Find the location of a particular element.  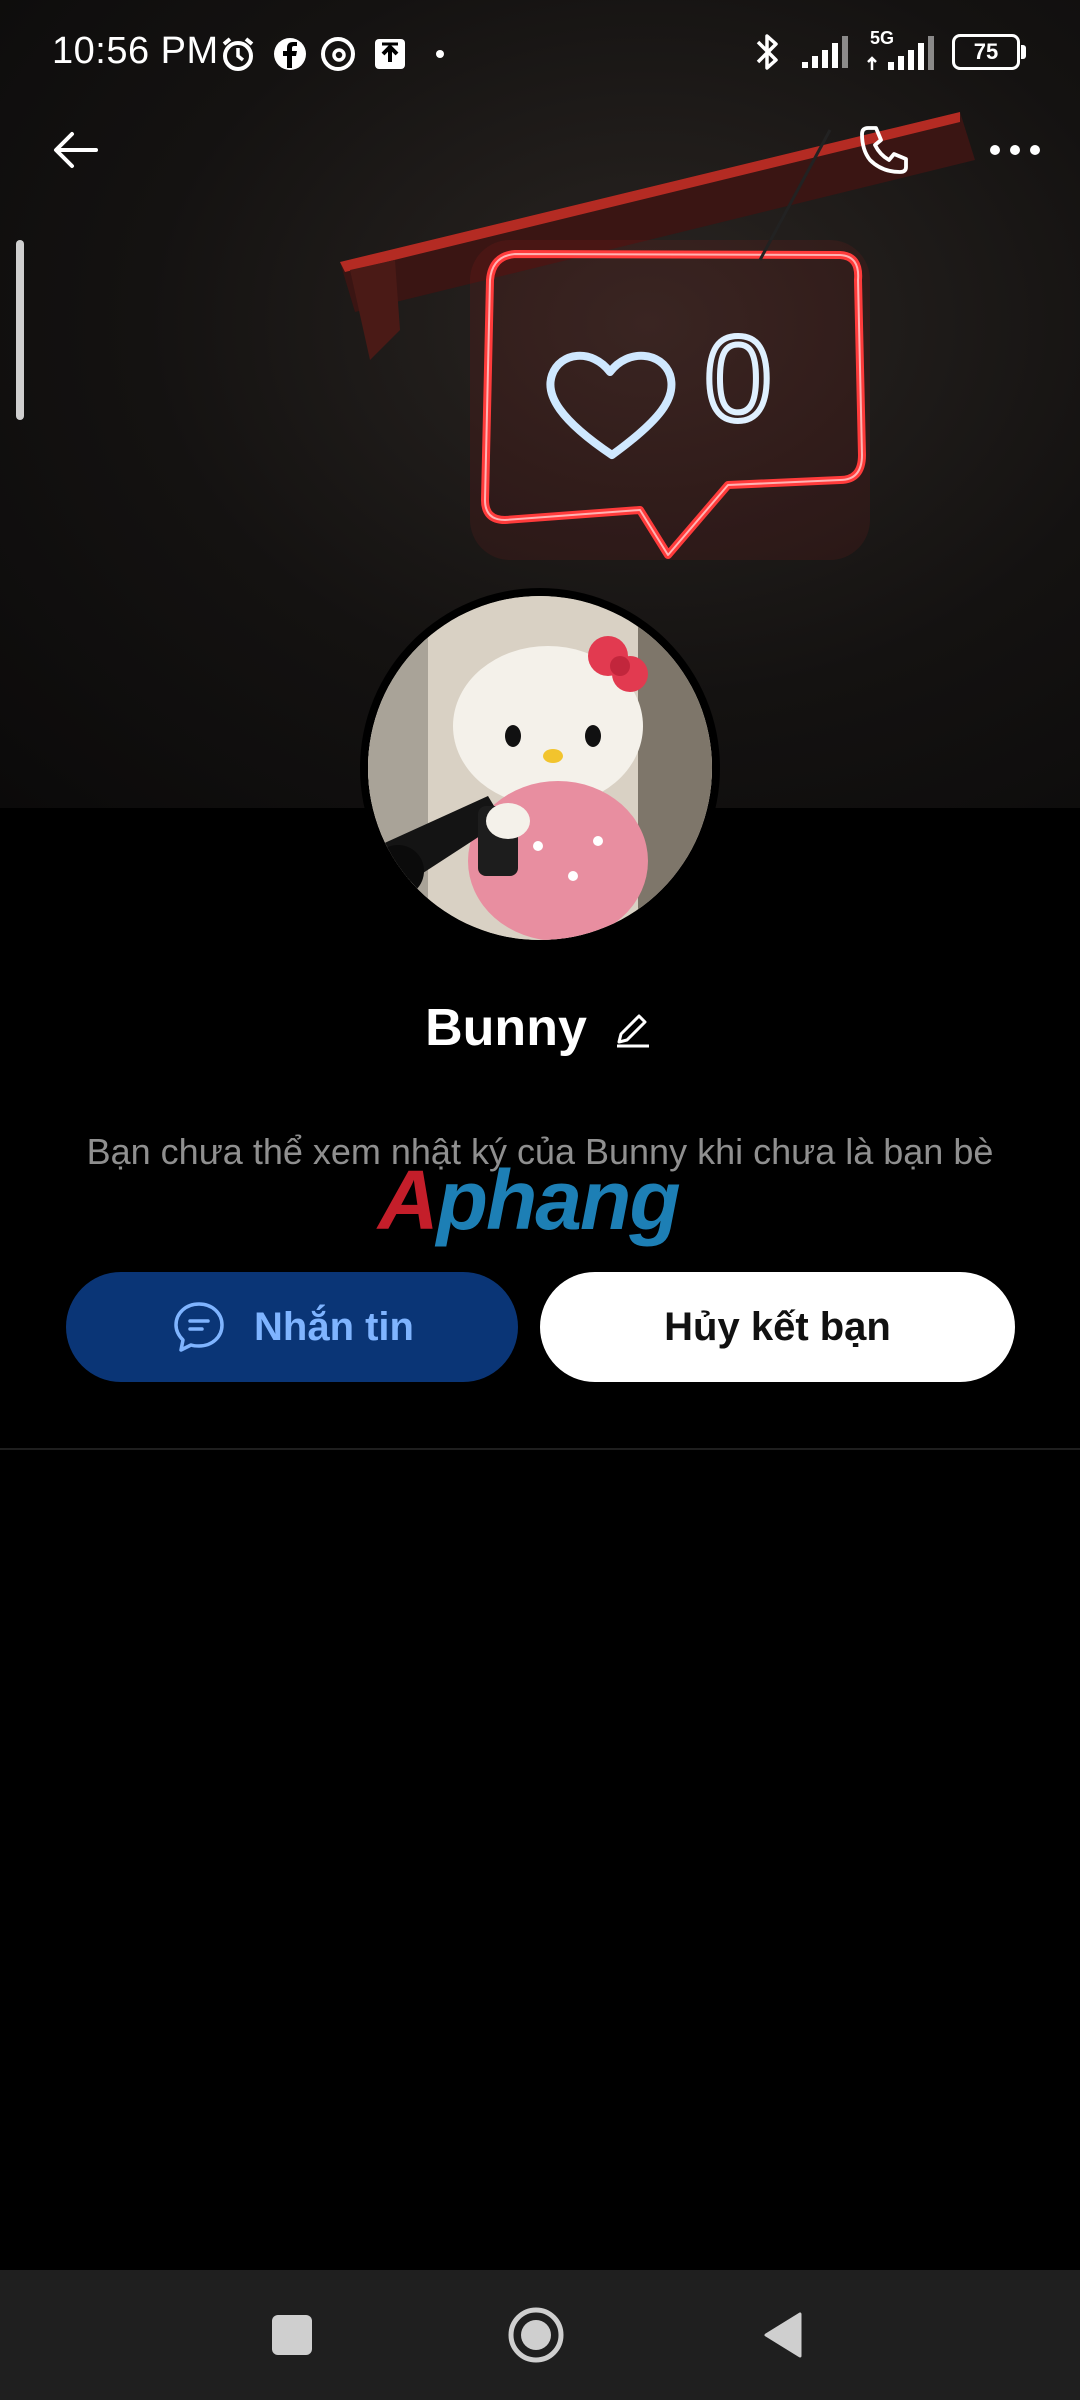

battery-level: 75 is located at coordinates (986, 51).